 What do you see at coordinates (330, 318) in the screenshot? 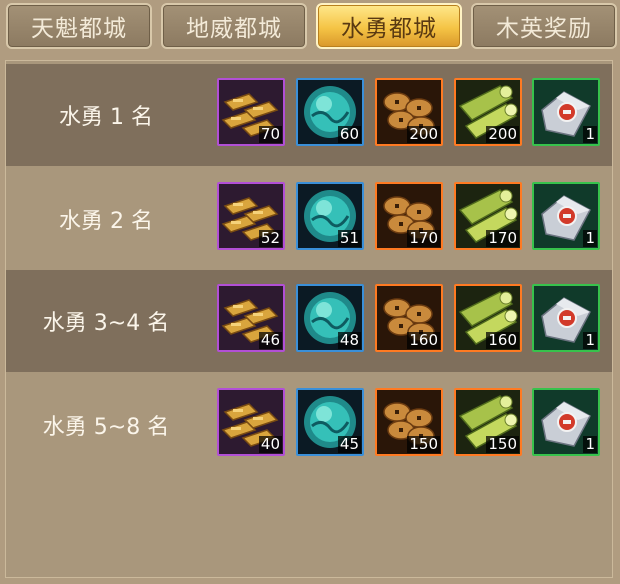
I see `reward-item-slot: 48` at bounding box center [330, 318].